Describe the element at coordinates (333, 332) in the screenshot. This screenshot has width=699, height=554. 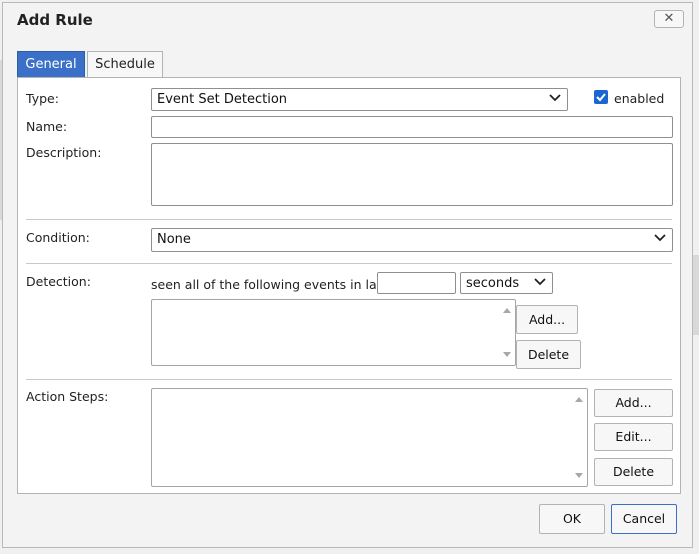
I see `detection-events-list` at that location.